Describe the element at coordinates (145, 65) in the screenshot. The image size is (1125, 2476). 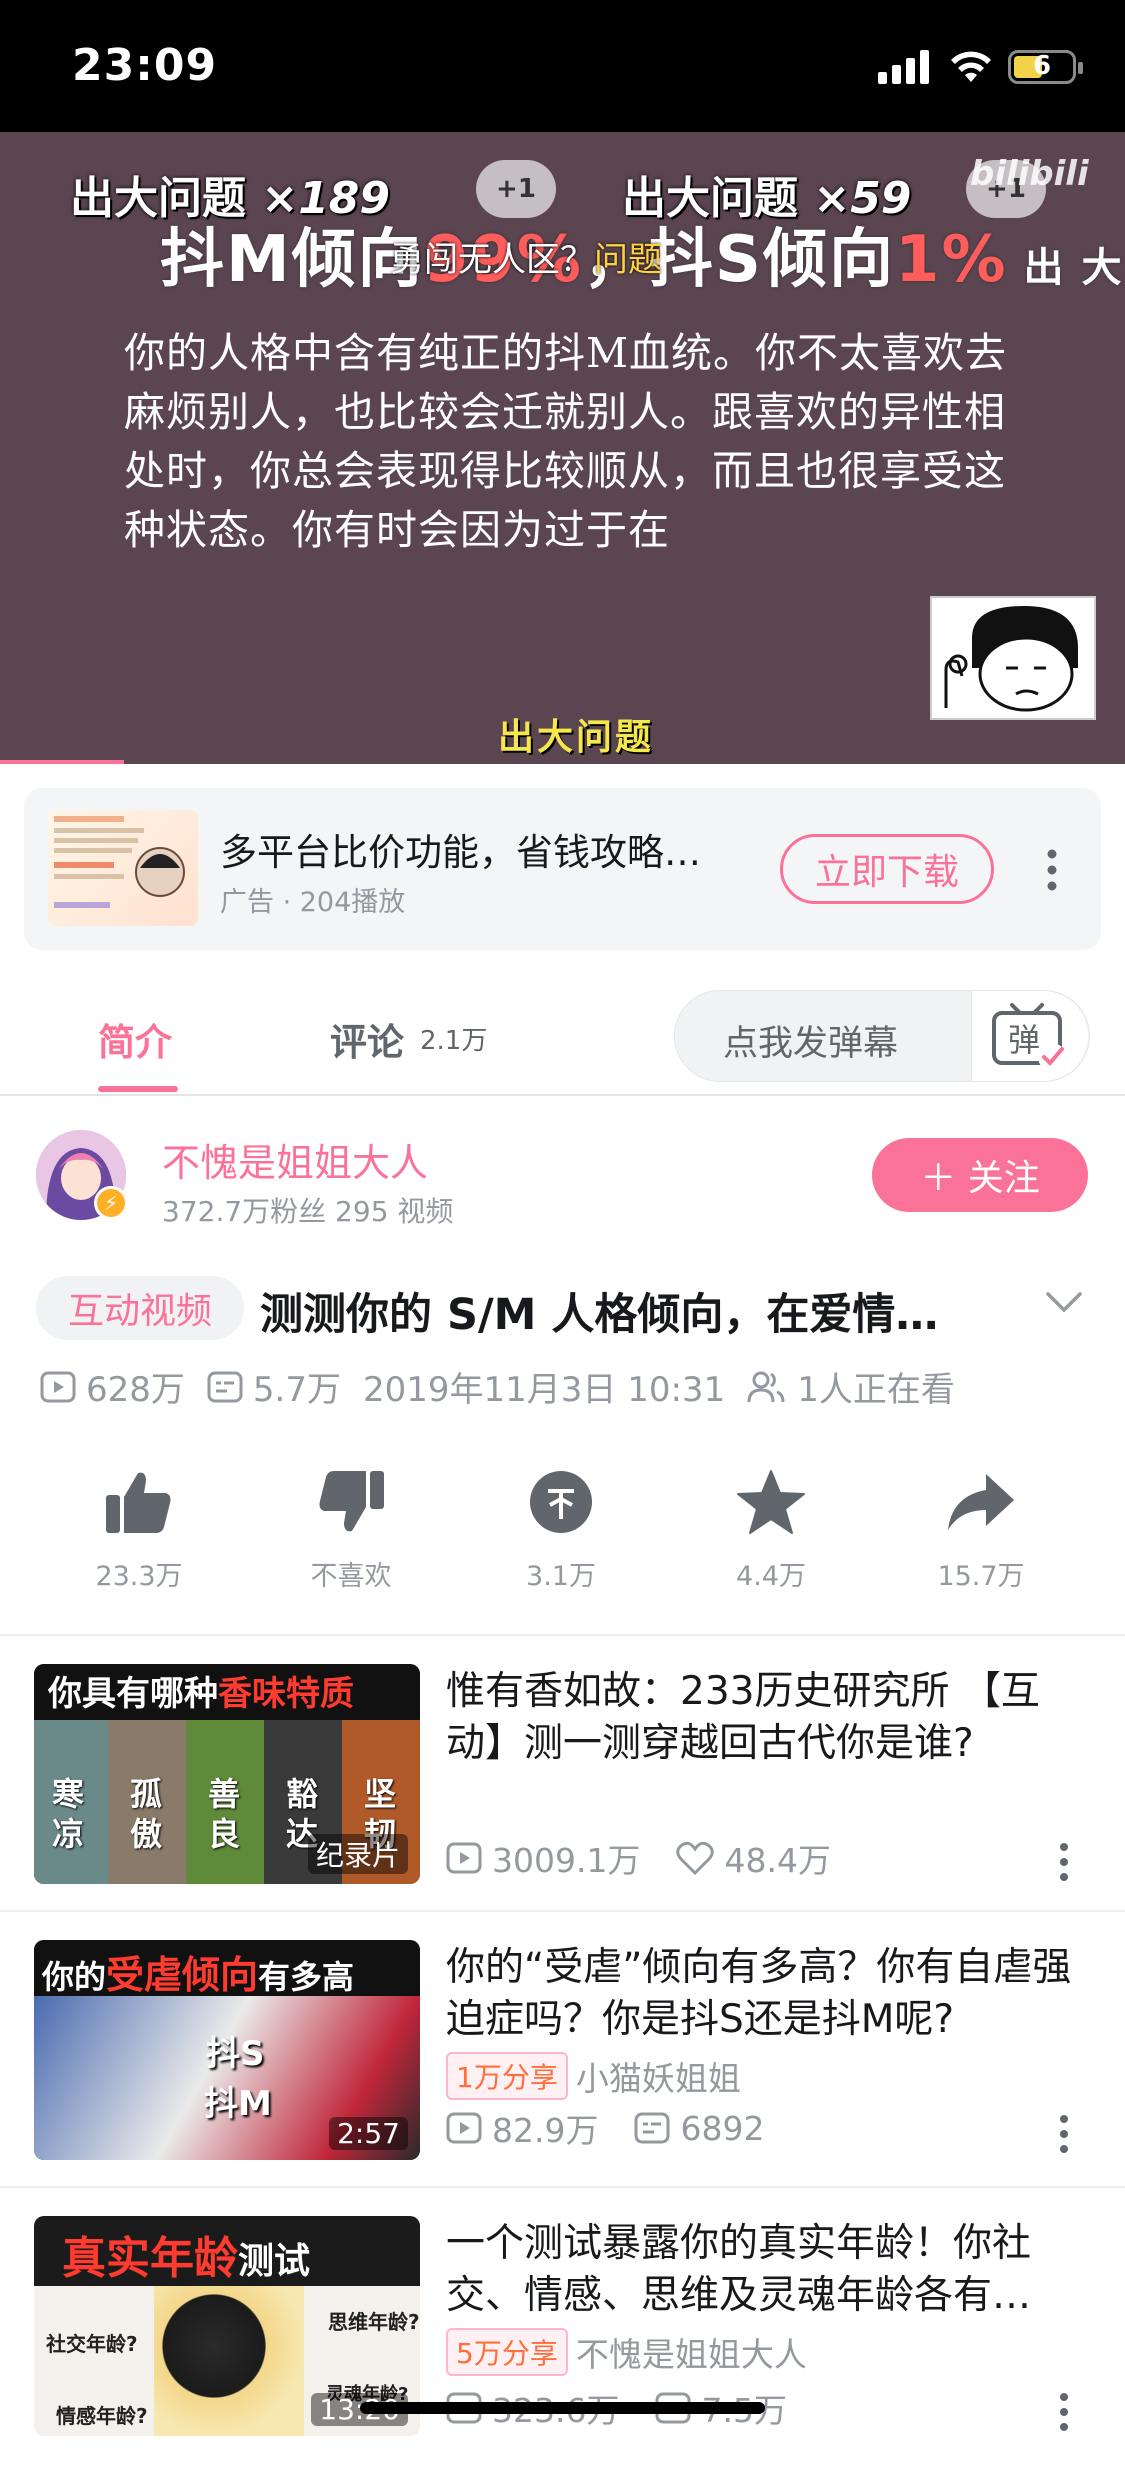
I see `status-time: 23:09` at that location.